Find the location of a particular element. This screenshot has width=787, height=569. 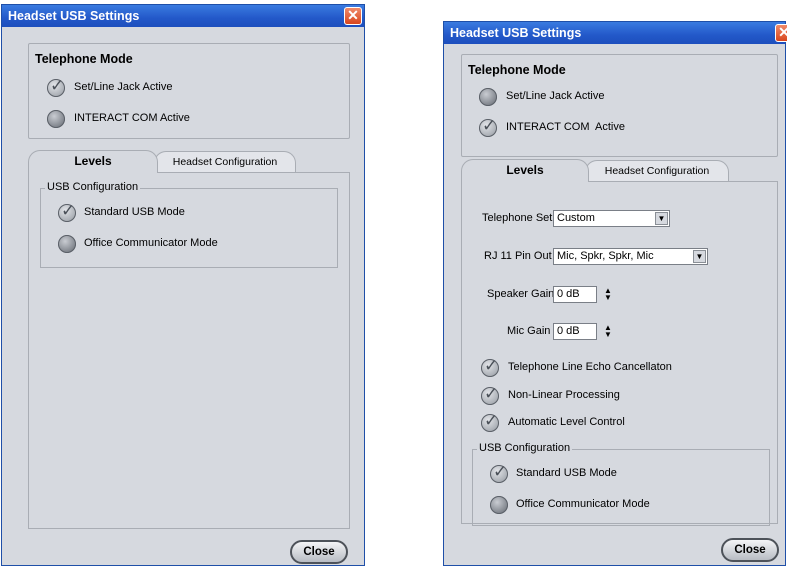

left-standard-usb-radio is located at coordinates (67, 211).